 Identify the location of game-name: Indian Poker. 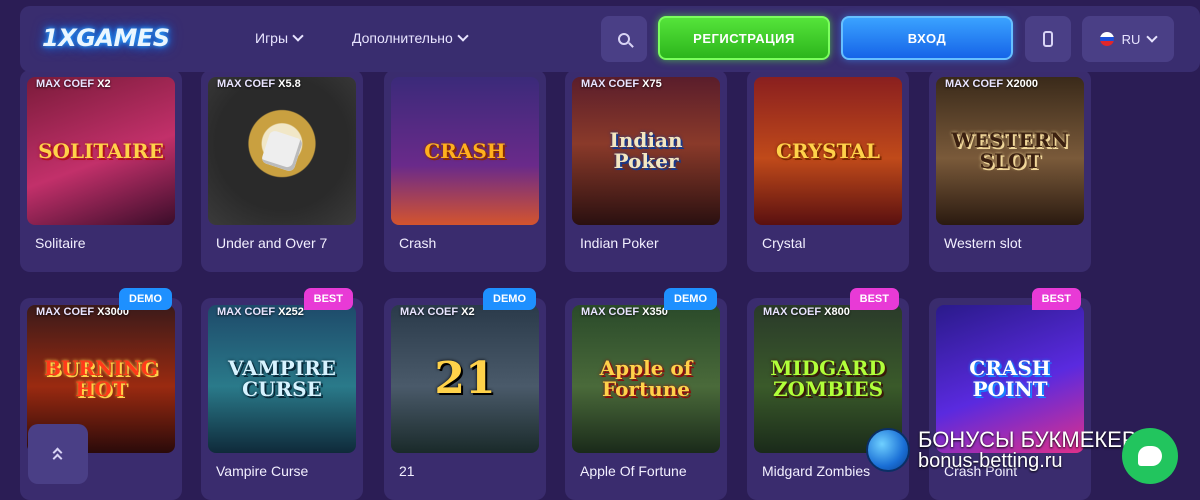
(619, 243).